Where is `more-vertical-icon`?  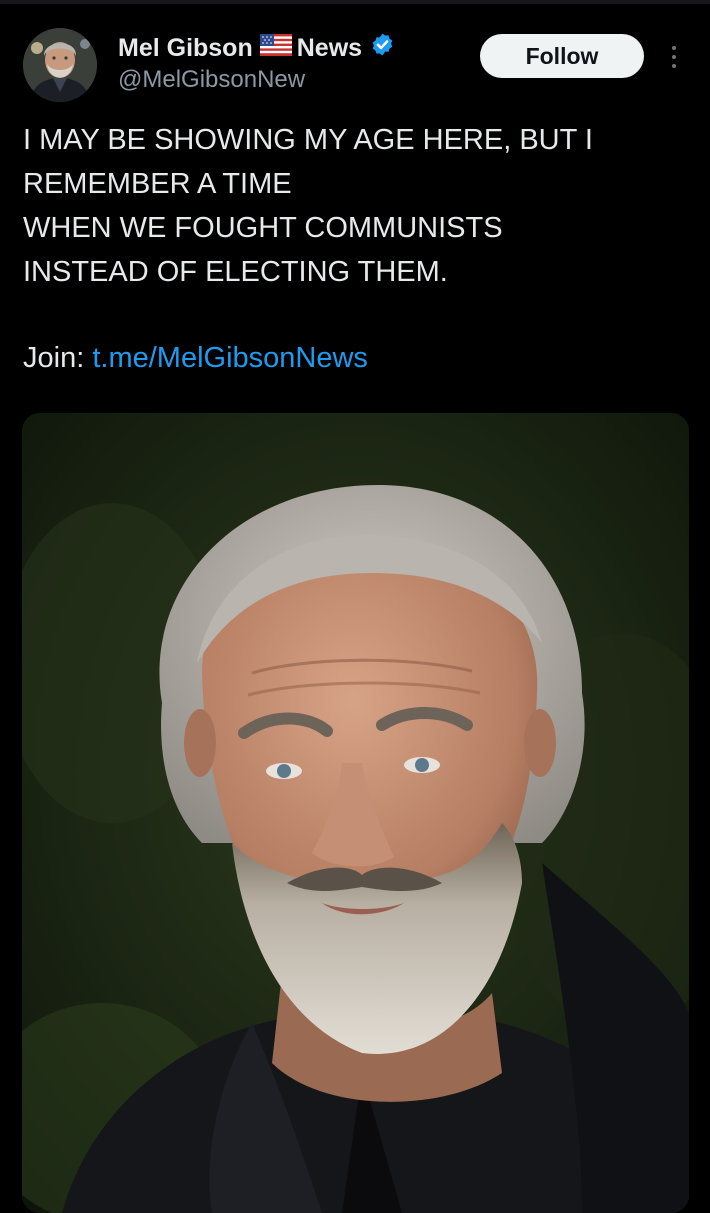
more-vertical-icon is located at coordinates (674, 57).